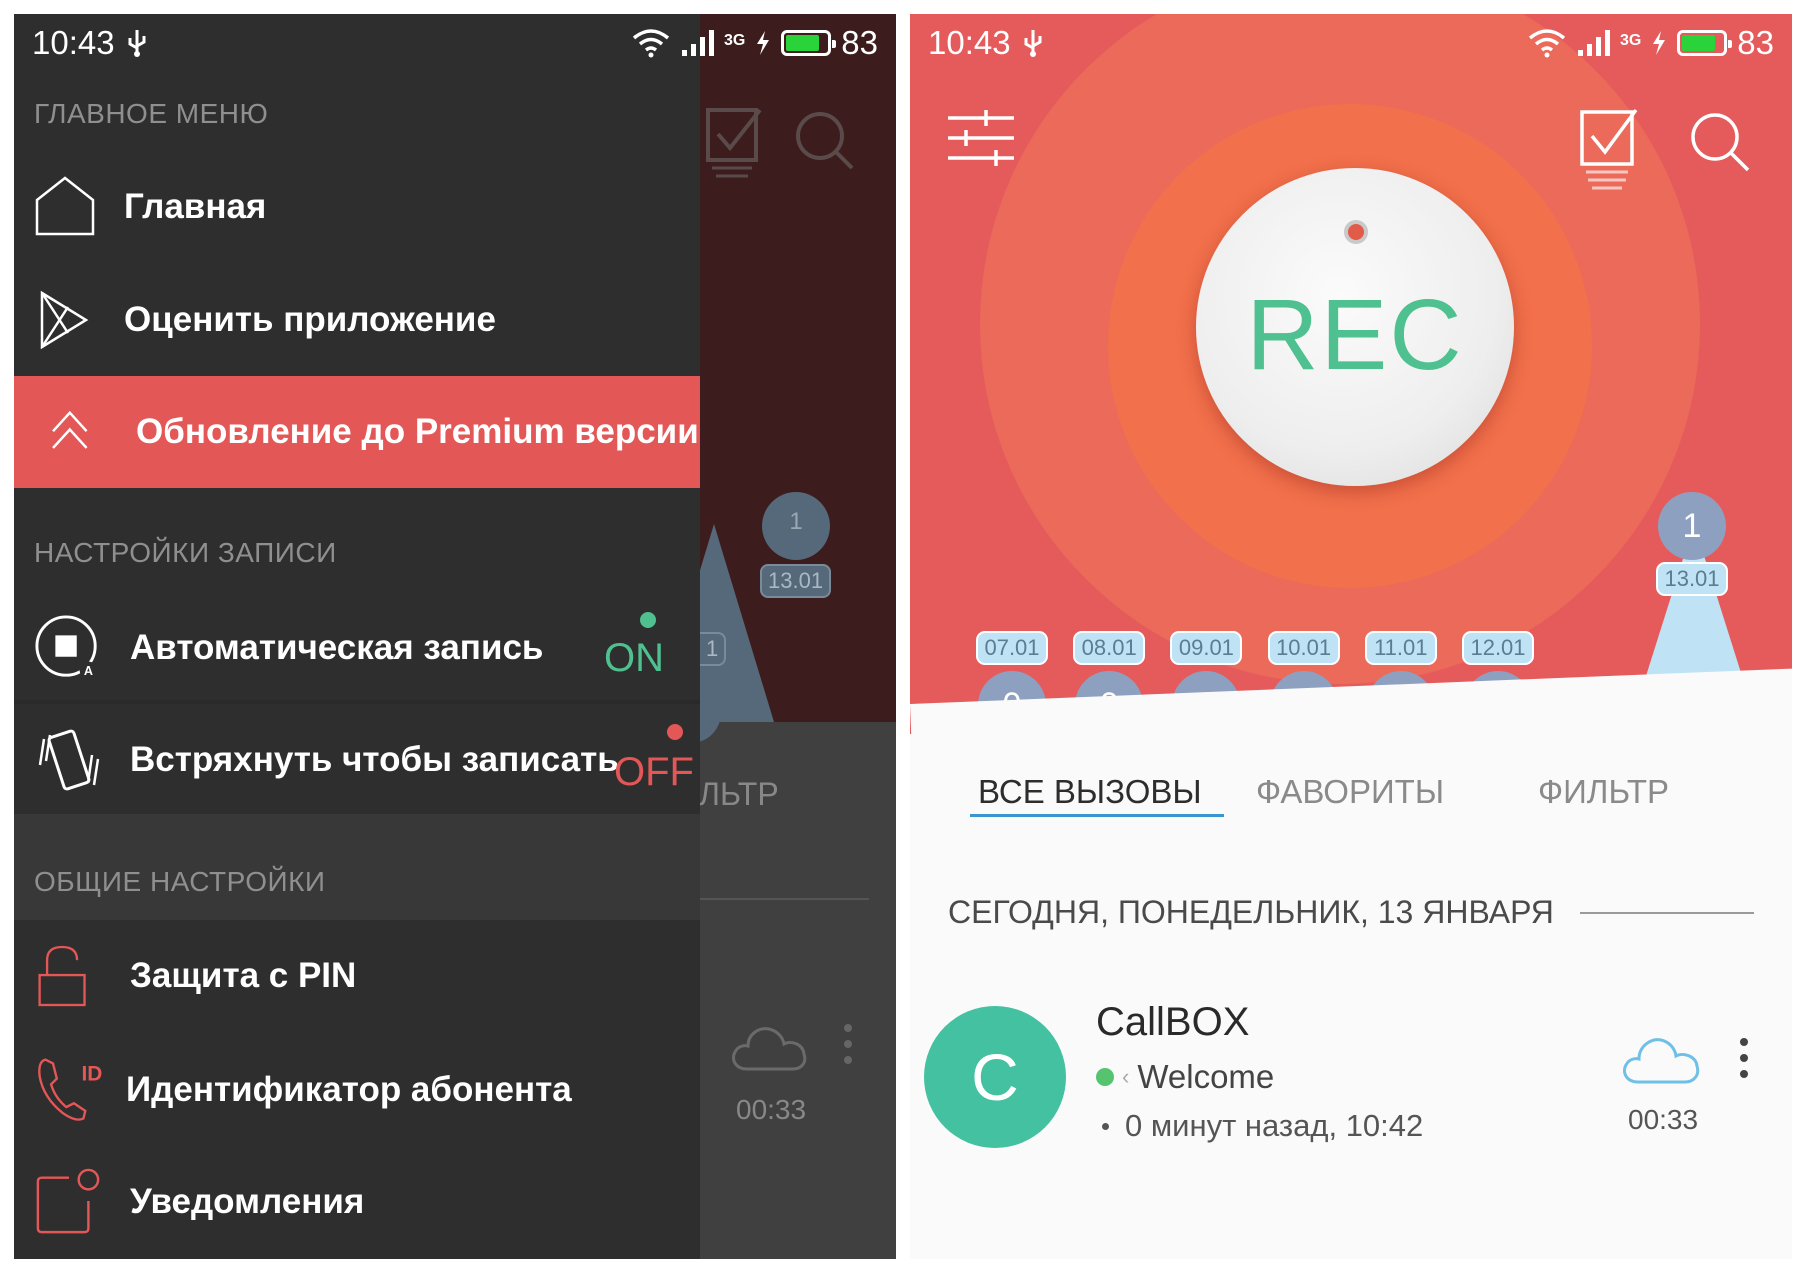 The height and width of the screenshot is (1273, 1806). Describe the element at coordinates (1692, 579) in the screenshot. I see `history-peak-date: 13.01` at that location.